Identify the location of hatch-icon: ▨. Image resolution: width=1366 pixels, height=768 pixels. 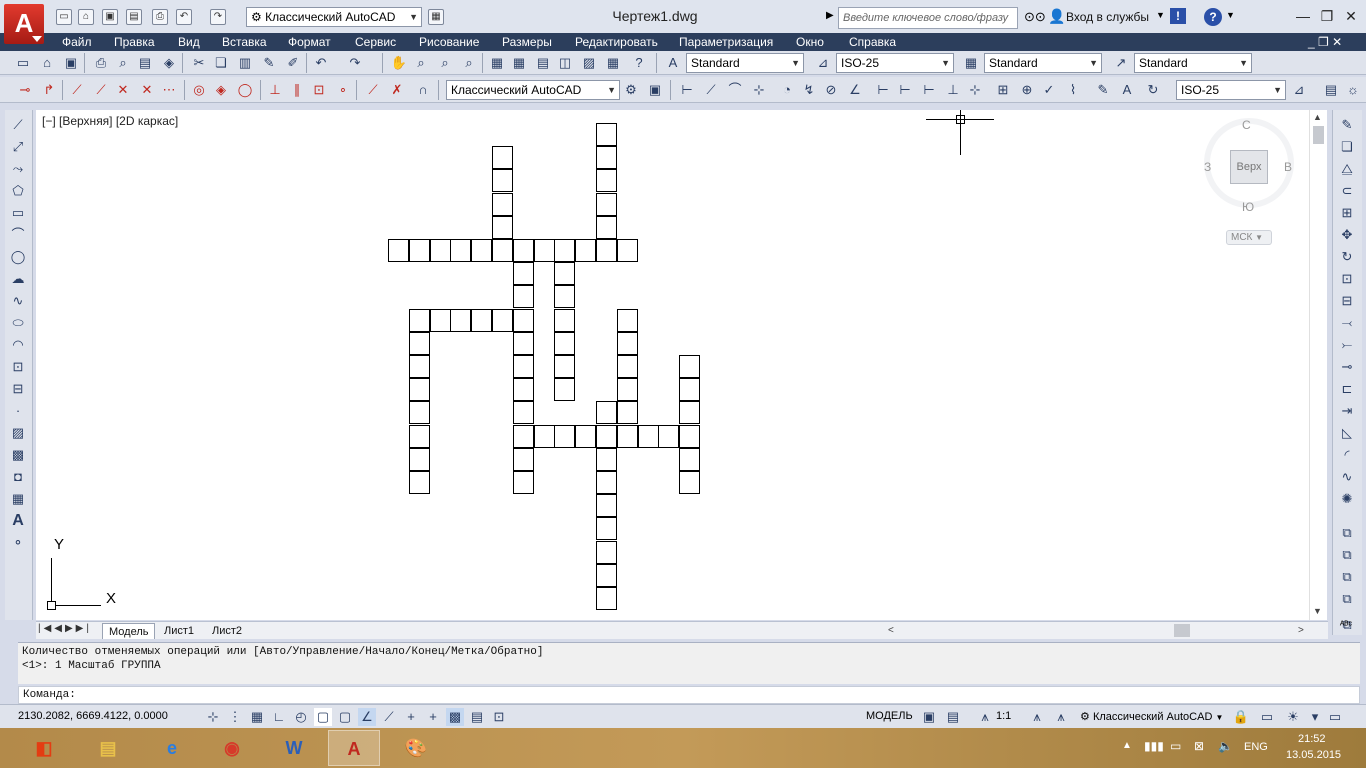
(18, 433).